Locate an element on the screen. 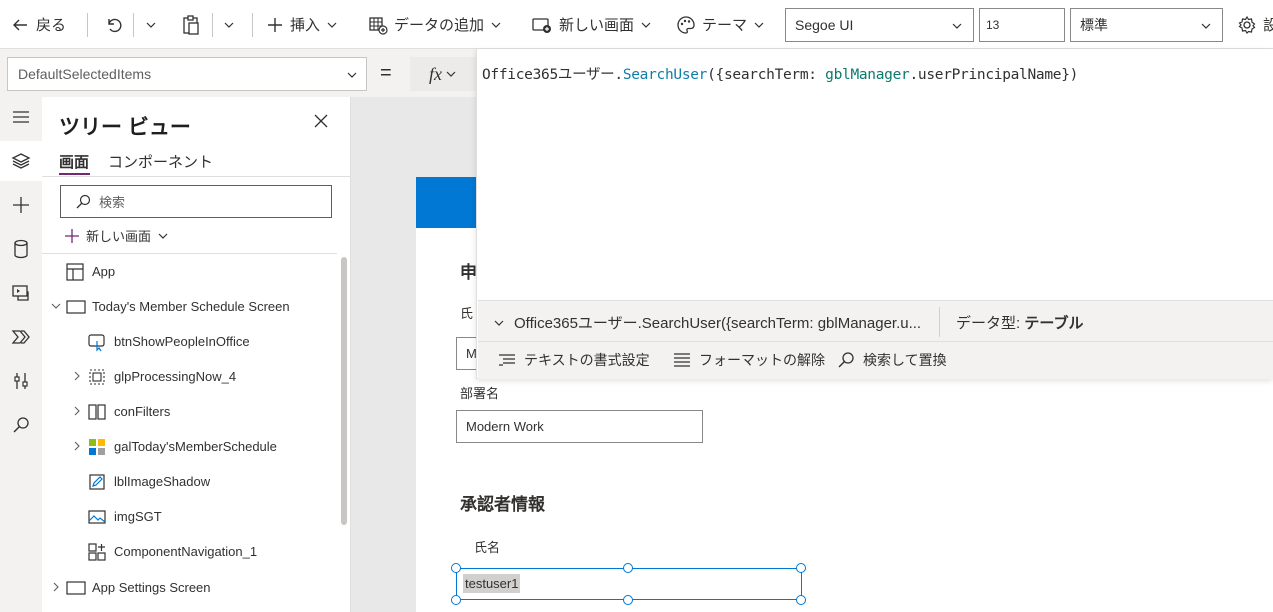 This screenshot has width=1273, height=612. search-rail-button is located at coordinates (21, 425).